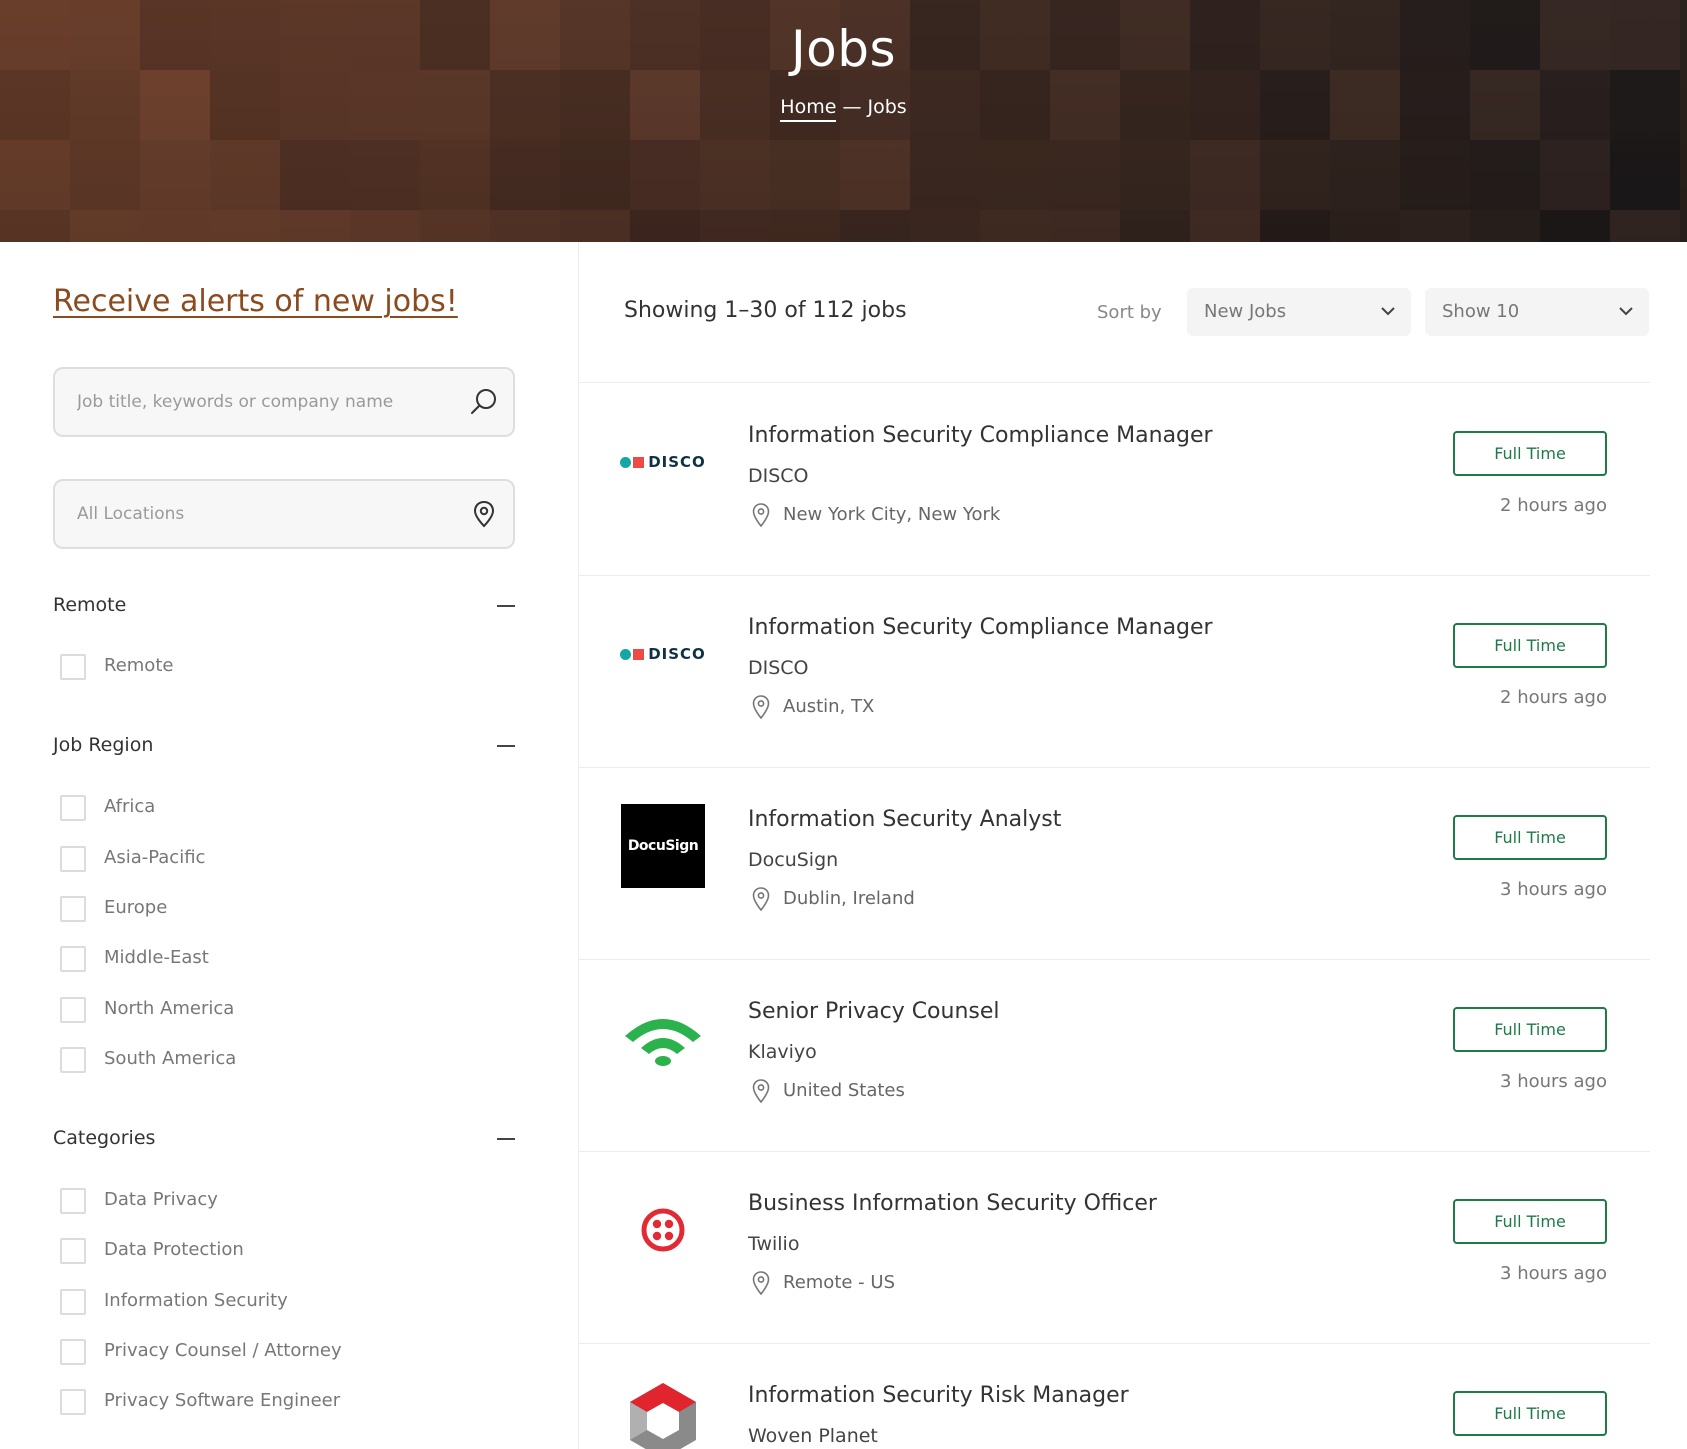 Image resolution: width=1687 pixels, height=1449 pixels. Describe the element at coordinates (270, 666) in the screenshot. I see `filter-option-remote: Remote` at that location.